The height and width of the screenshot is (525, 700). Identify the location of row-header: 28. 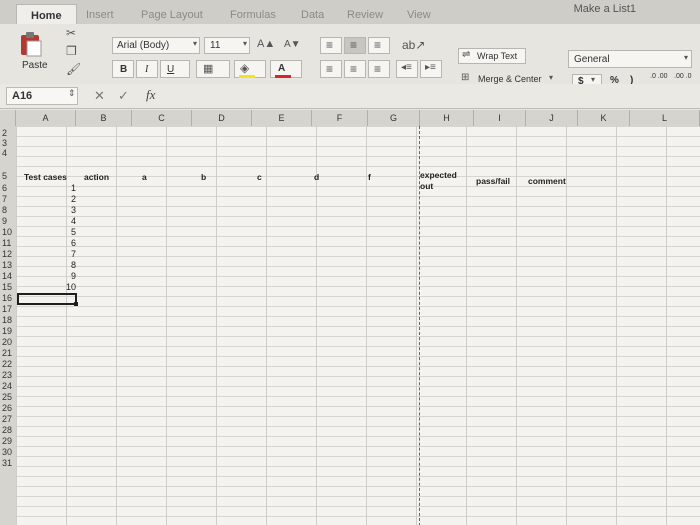
(8, 430).